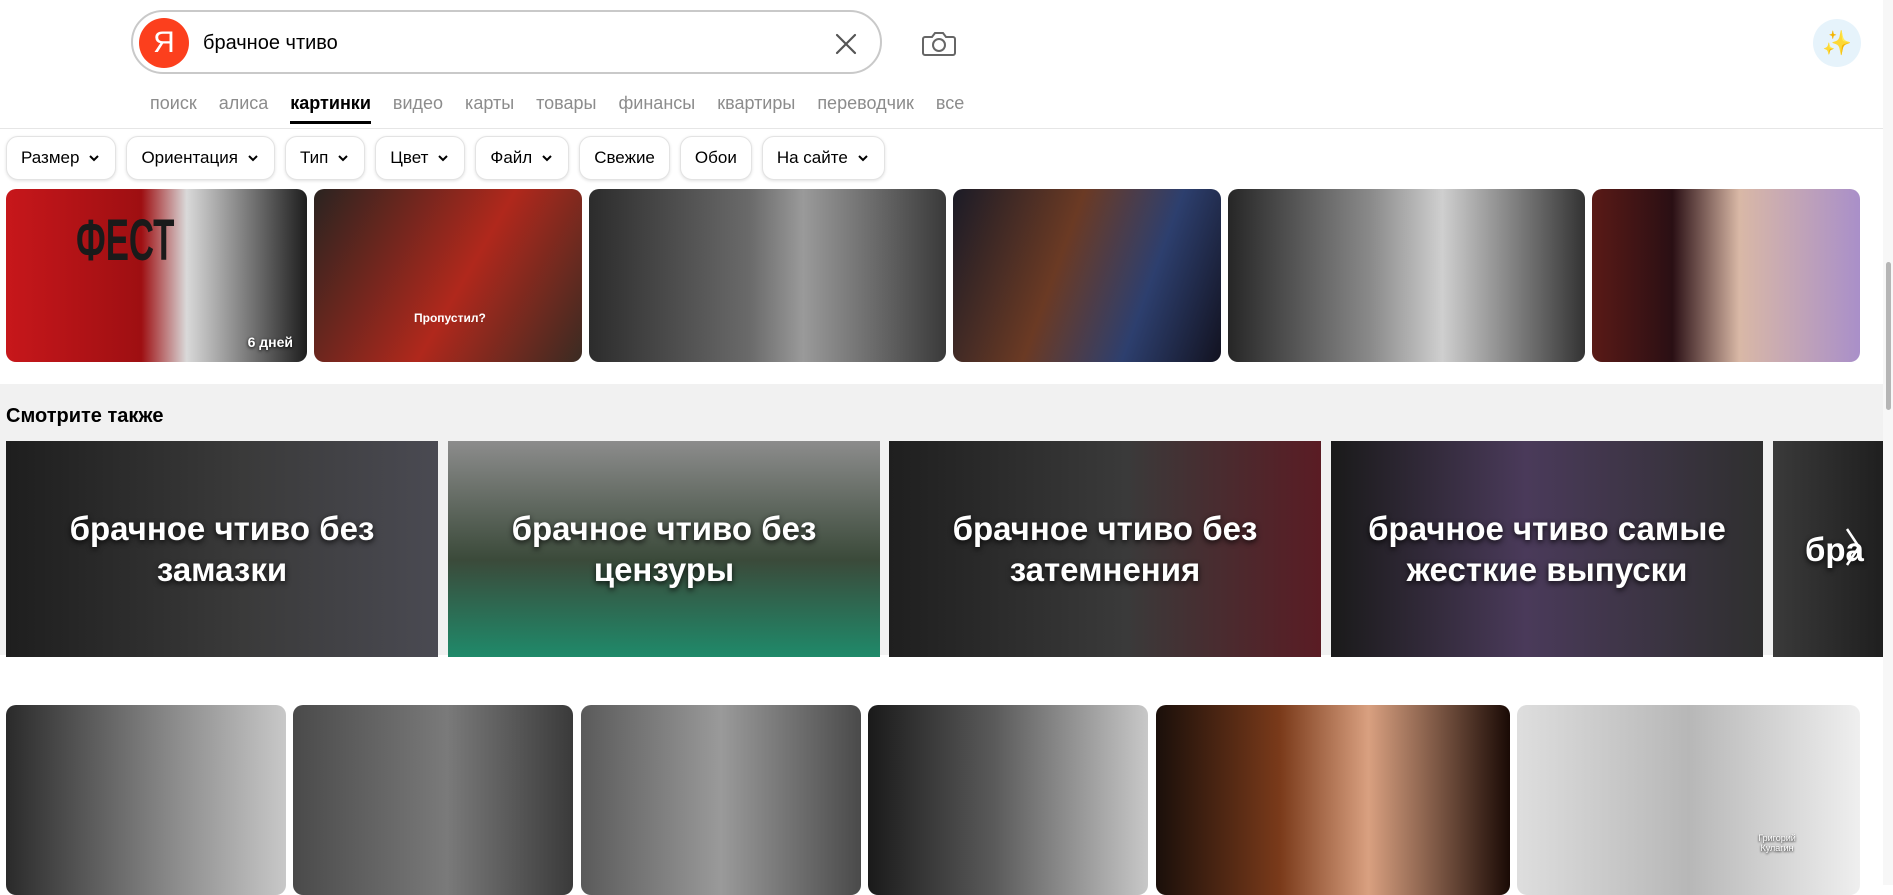 This screenshot has width=1893, height=895. I want to click on tab-maps: карты, so click(489, 108).